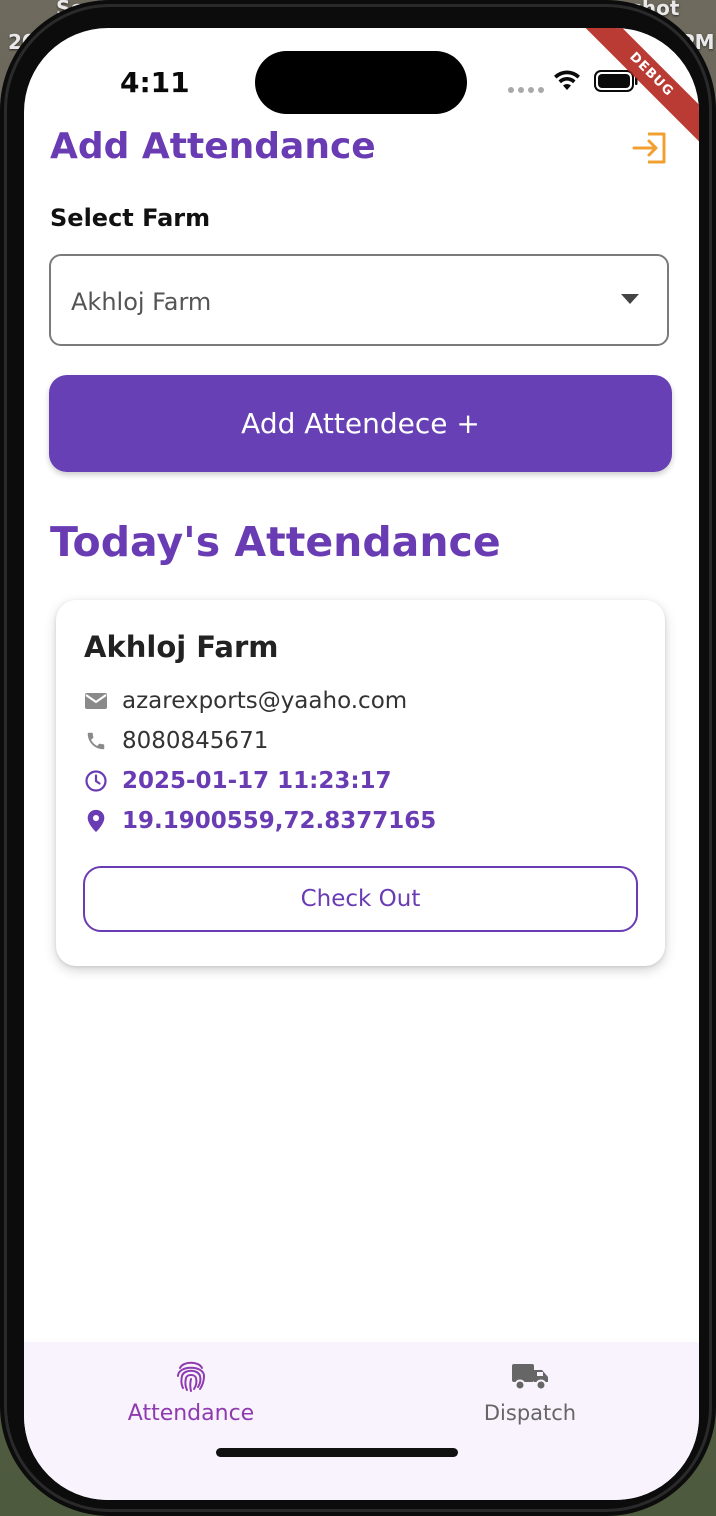 The height and width of the screenshot is (1516, 716). I want to click on phone-row: 8080845671, so click(176, 741).